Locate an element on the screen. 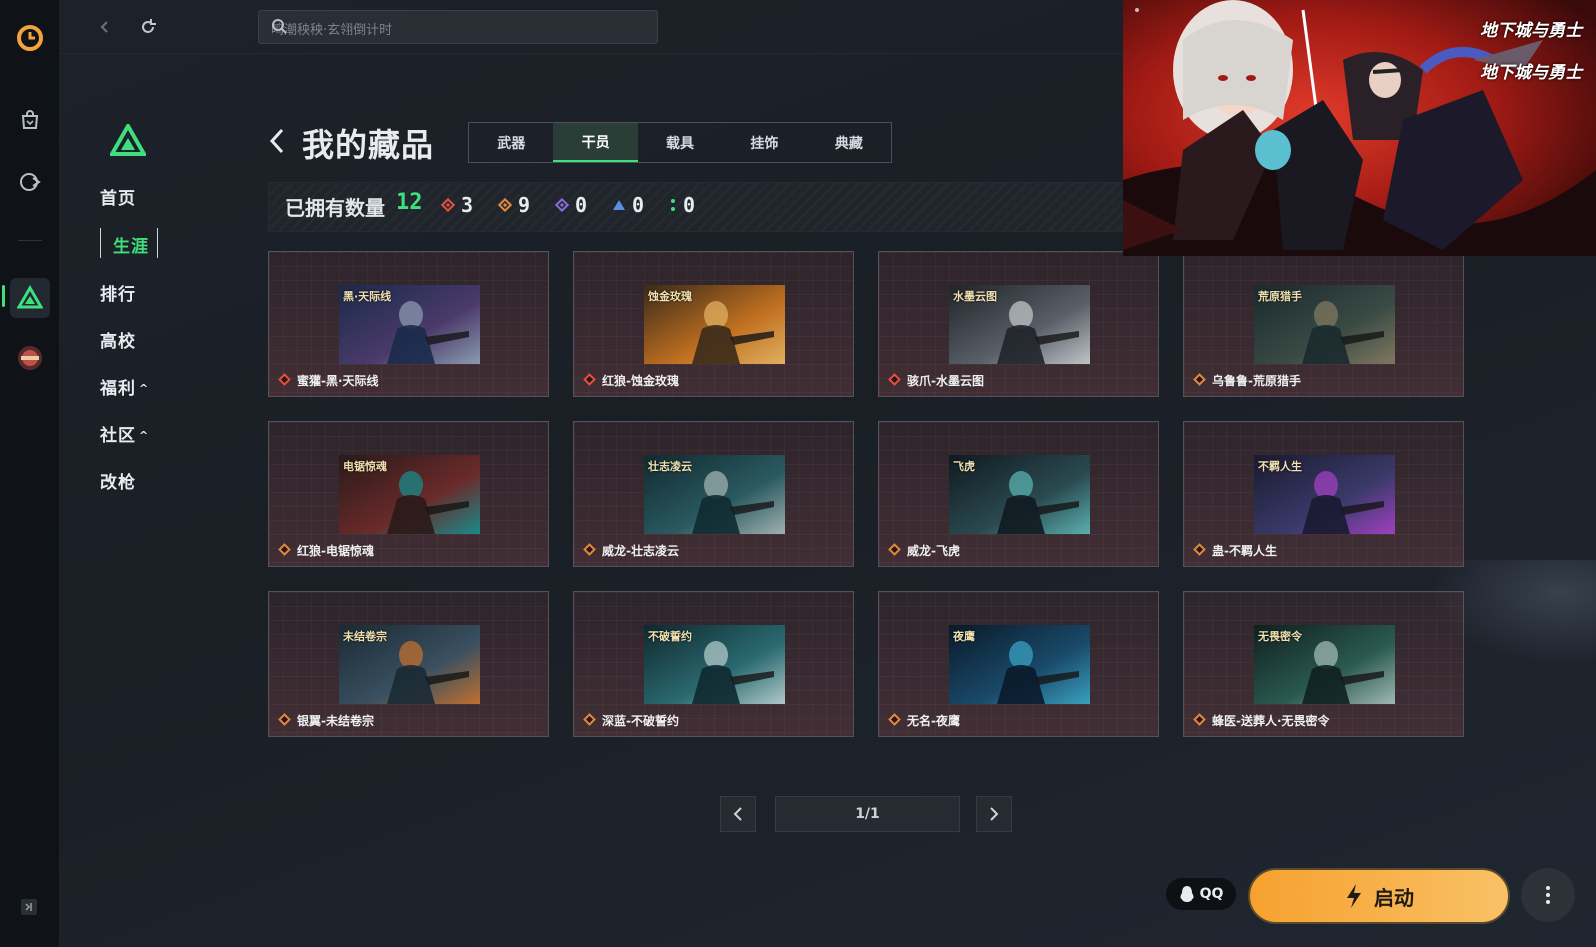 The width and height of the screenshot is (1596, 947). nav-item-ranking: 排行 is located at coordinates (160, 292).